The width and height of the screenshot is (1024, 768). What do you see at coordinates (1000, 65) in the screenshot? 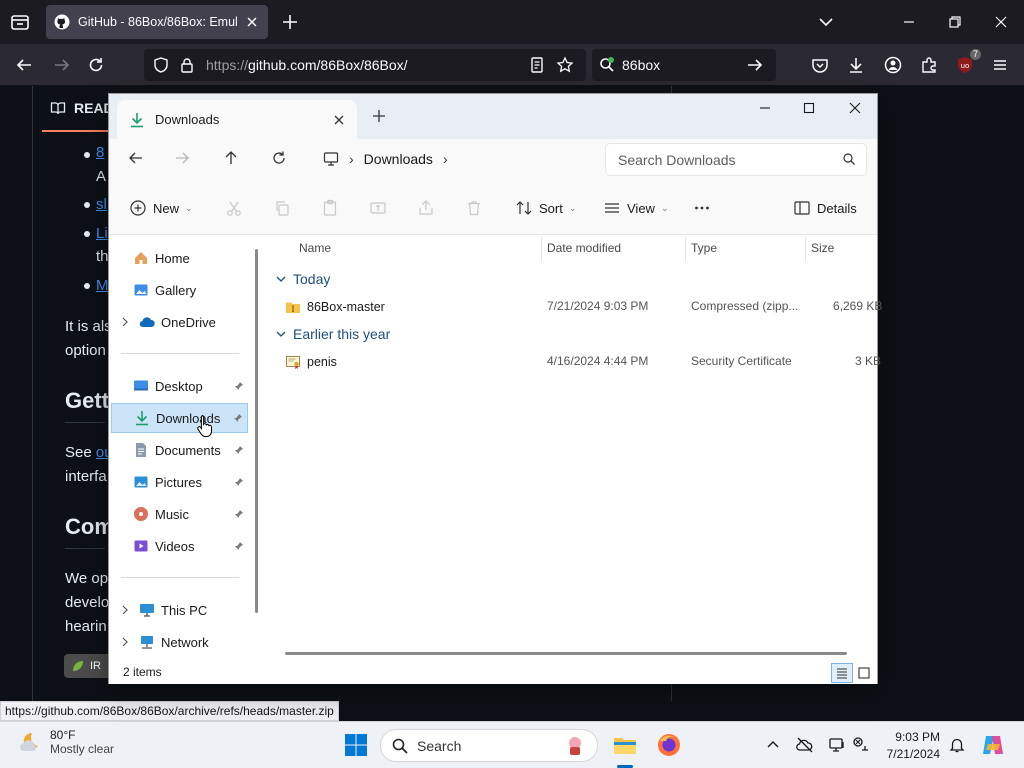
I see `hamburger-menu-icon` at bounding box center [1000, 65].